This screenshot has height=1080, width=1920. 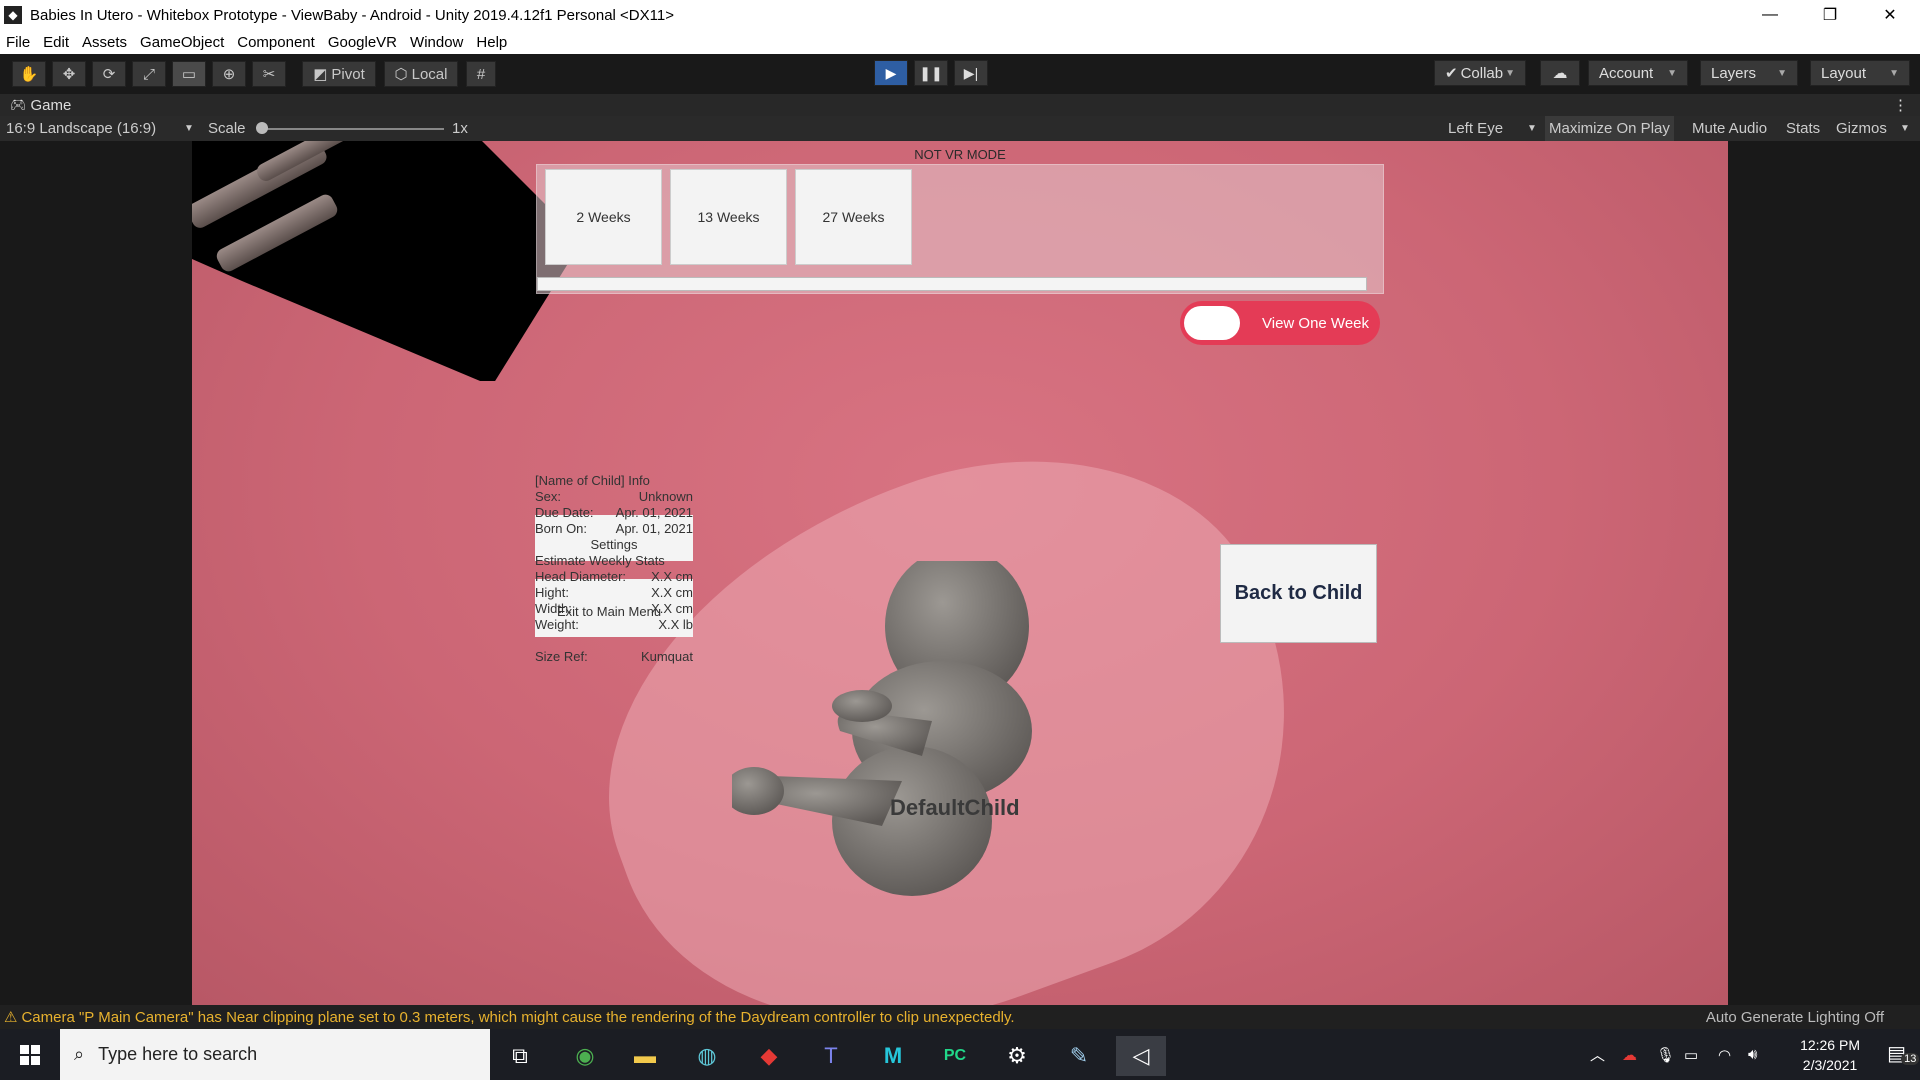 What do you see at coordinates (1890, 15) in the screenshot?
I see `close-button: ✕` at bounding box center [1890, 15].